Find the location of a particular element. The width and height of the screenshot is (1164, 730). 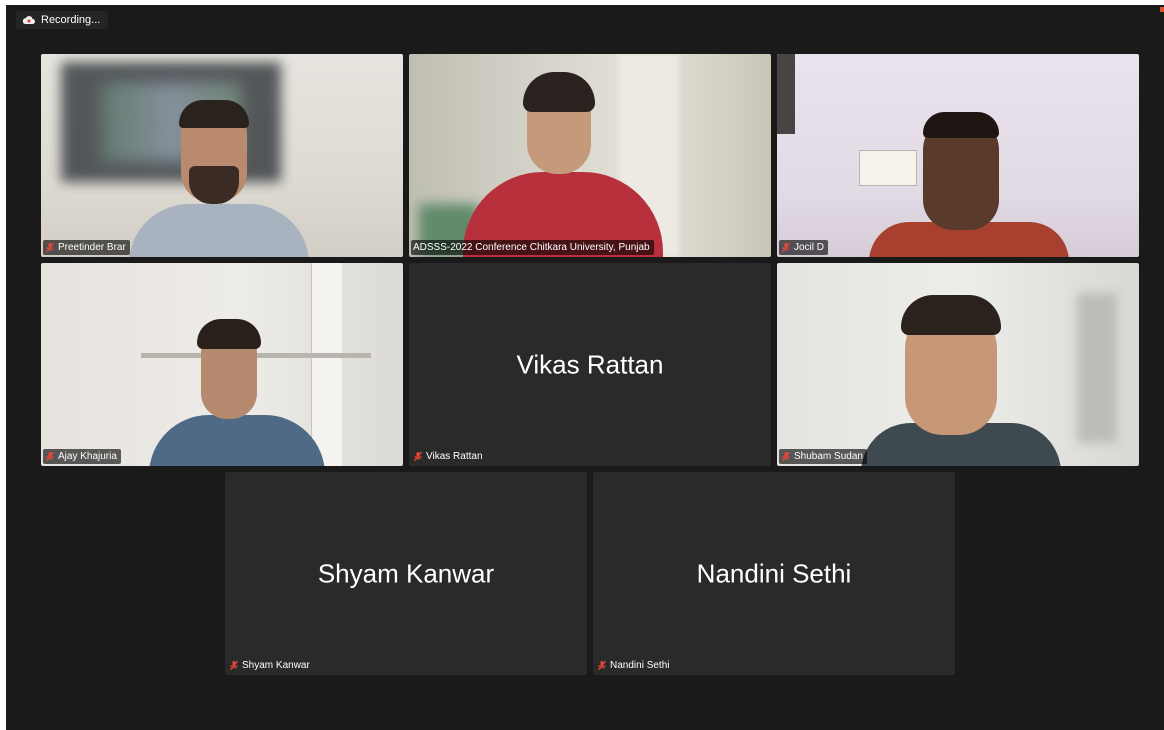

participant-display-name: Shyam Kanwar is located at coordinates (406, 573).